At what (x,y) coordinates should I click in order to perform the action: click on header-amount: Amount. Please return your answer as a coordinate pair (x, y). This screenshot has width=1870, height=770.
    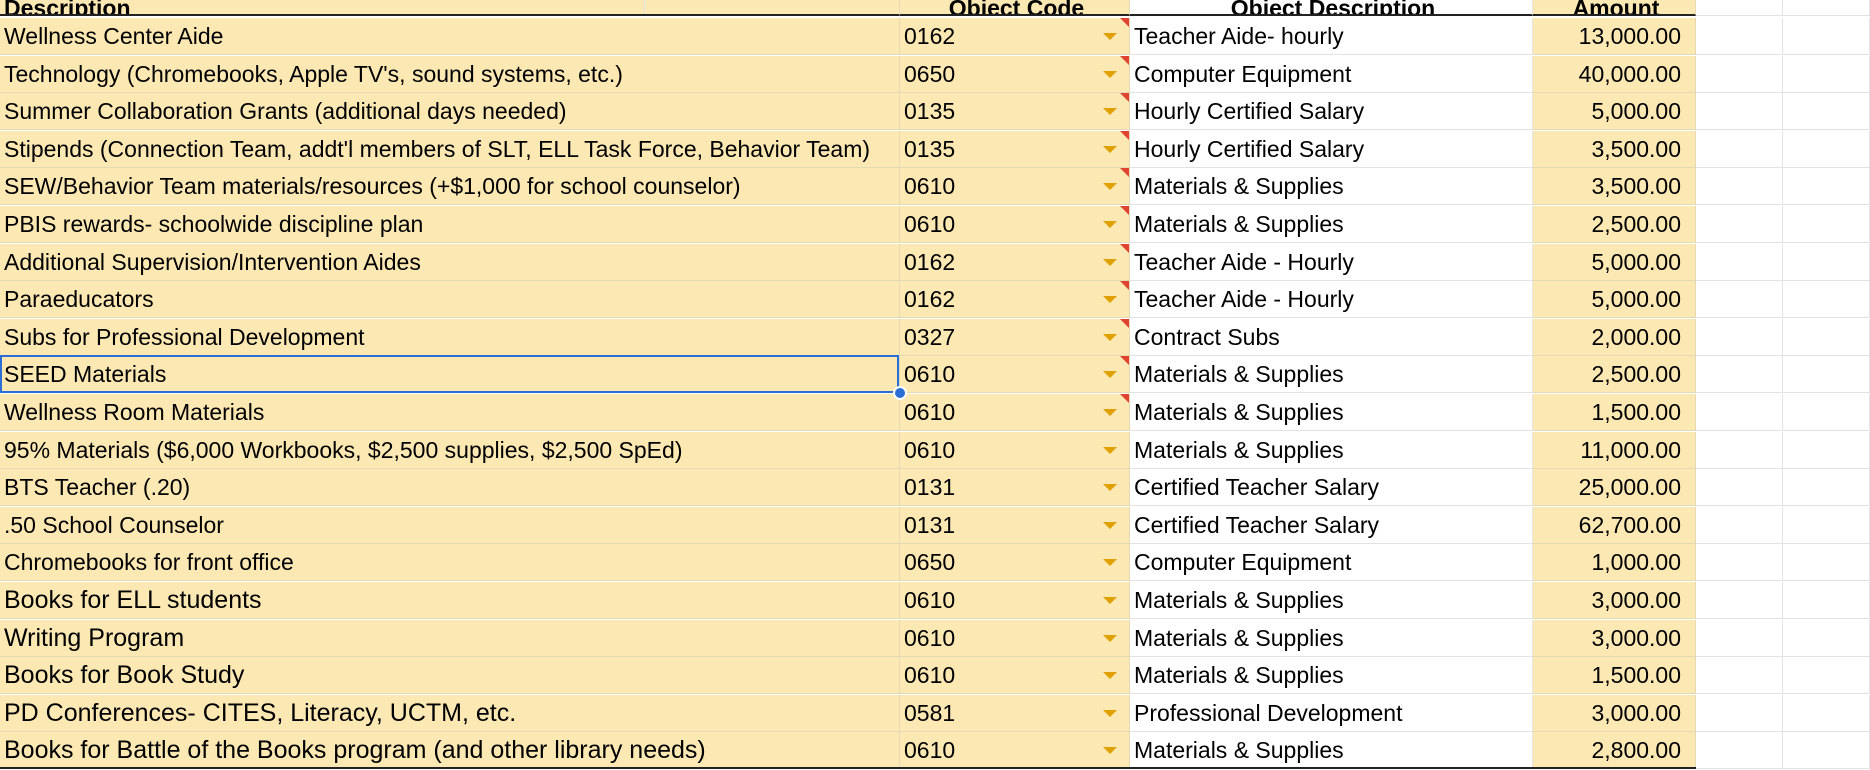
    Looking at the image, I should click on (1614, 8).